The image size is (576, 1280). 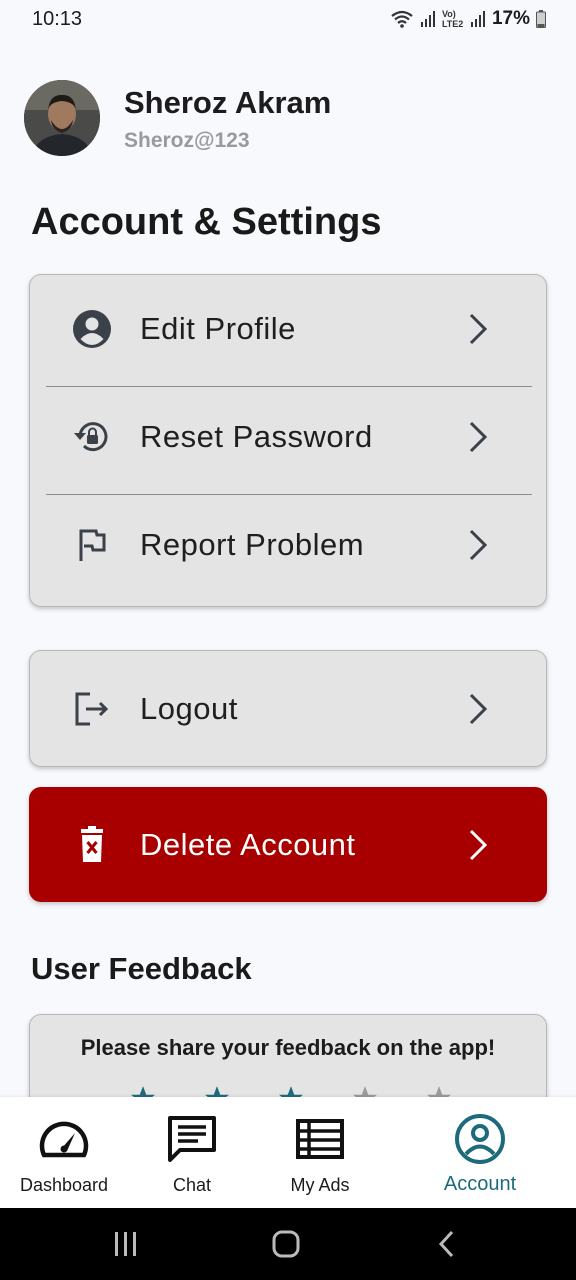 I want to click on nav-chat-label: Chat, so click(x=192, y=1185).